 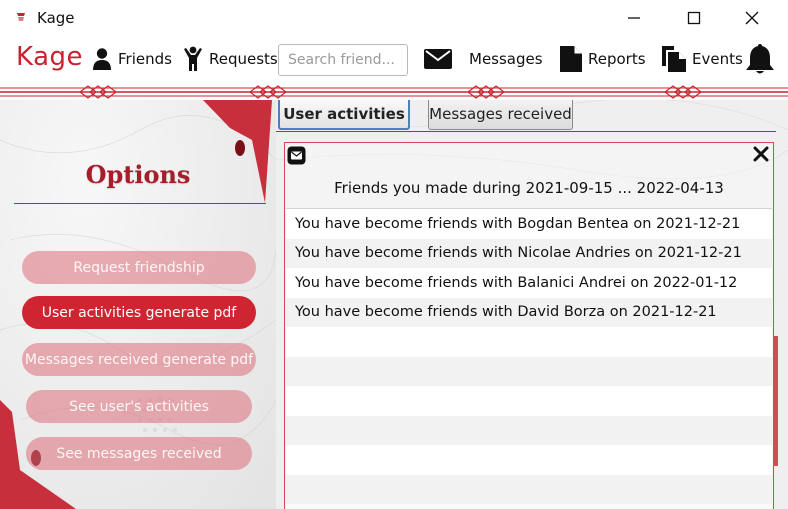 I want to click on brand-logo: Kage, so click(x=50, y=57).